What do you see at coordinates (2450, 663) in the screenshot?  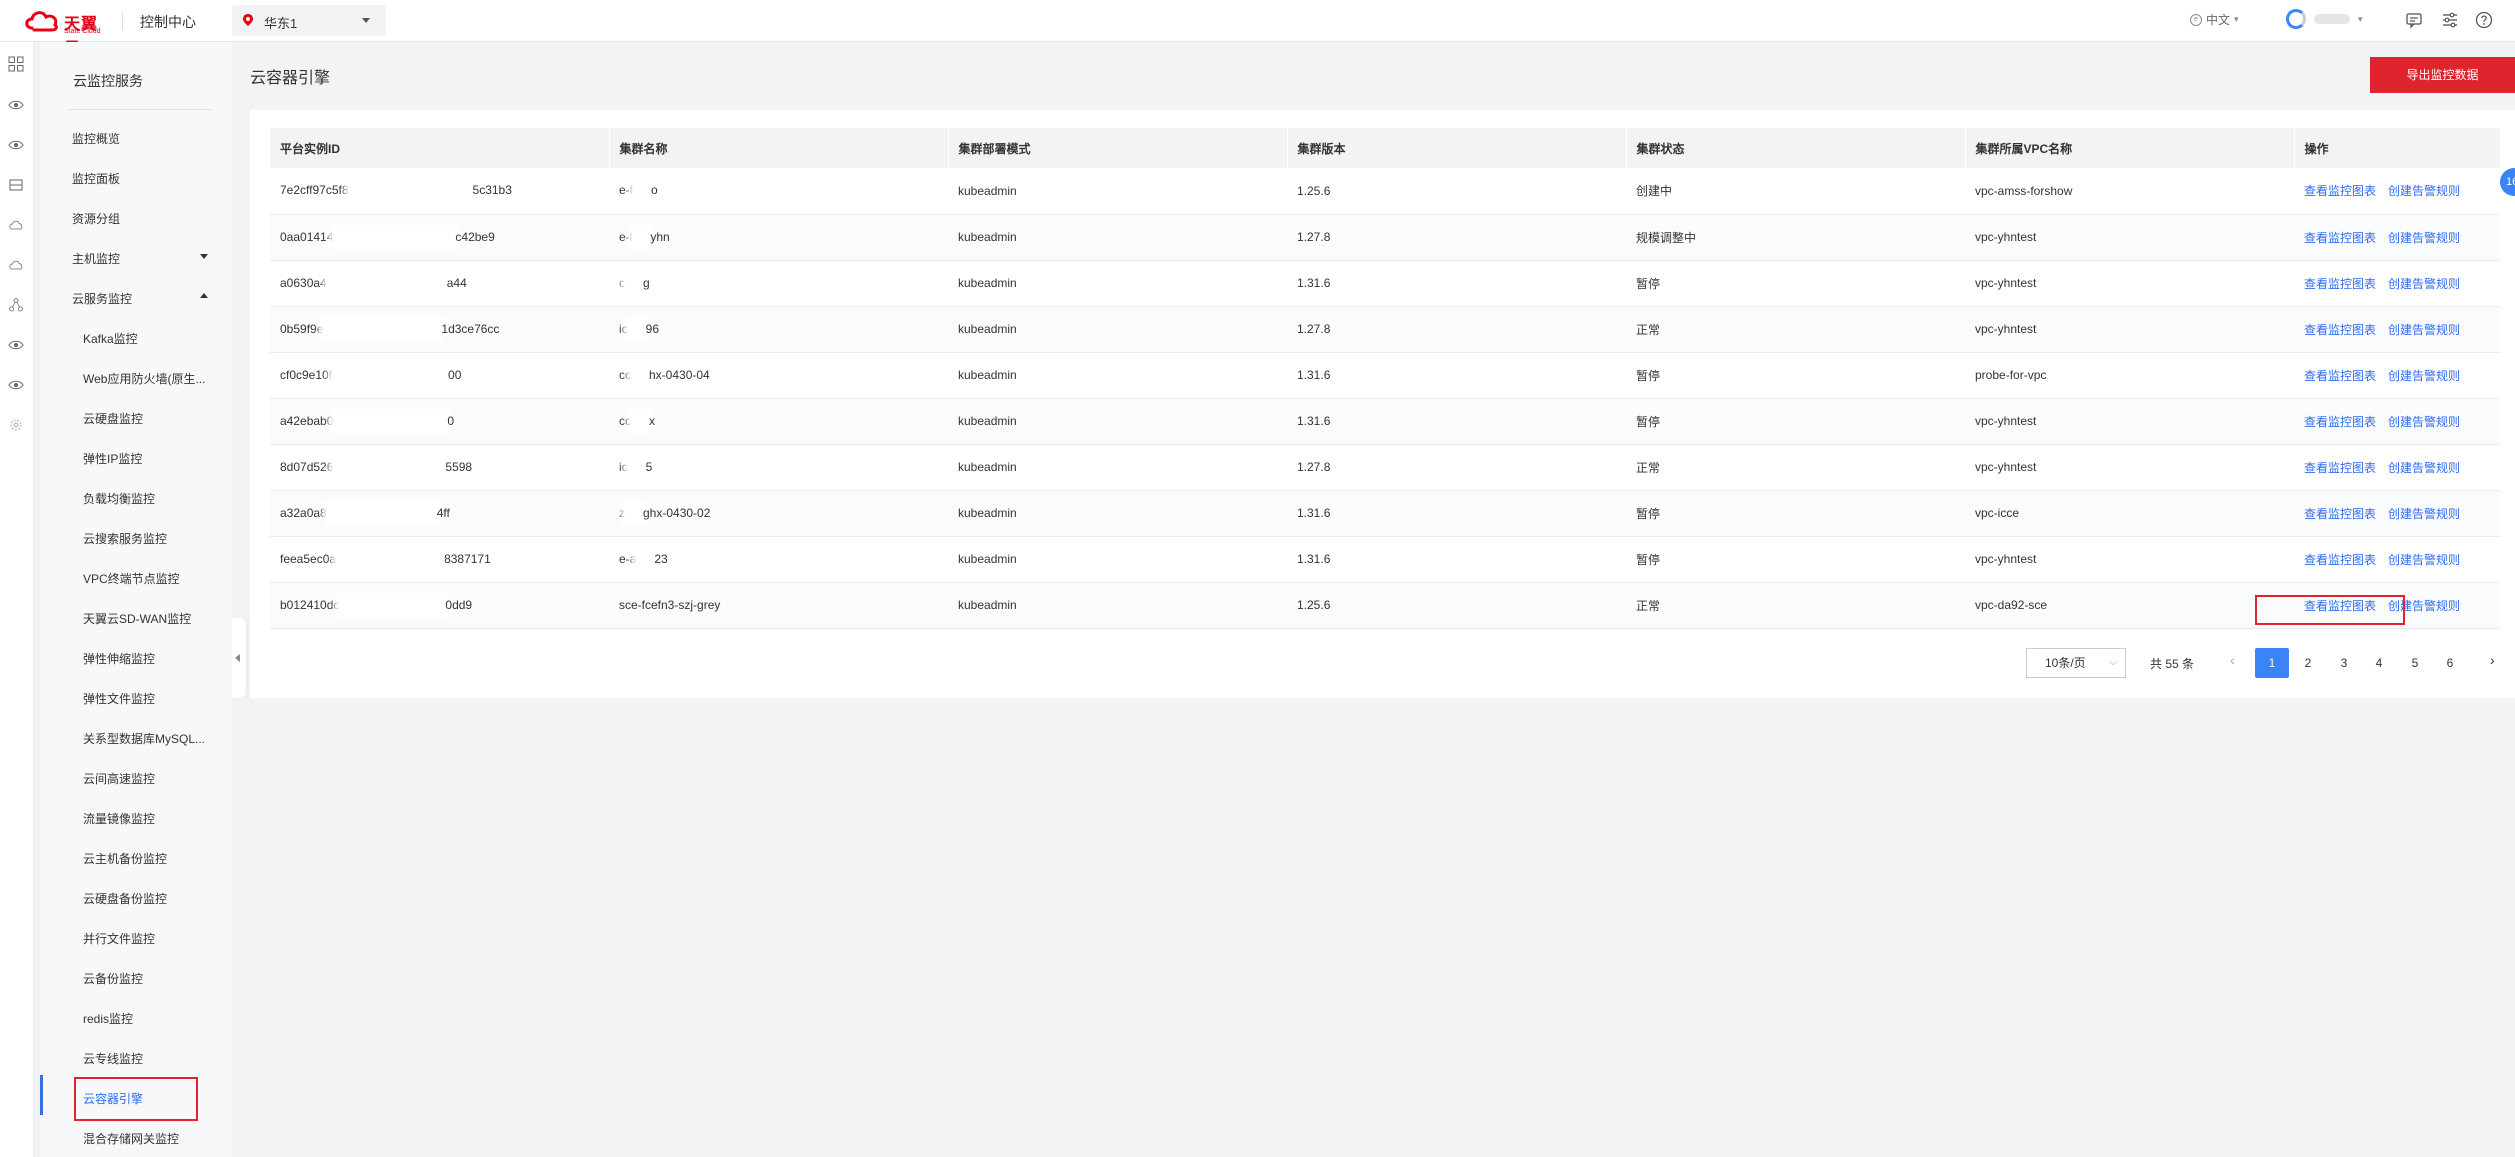 I see `page-button-6: 6` at bounding box center [2450, 663].